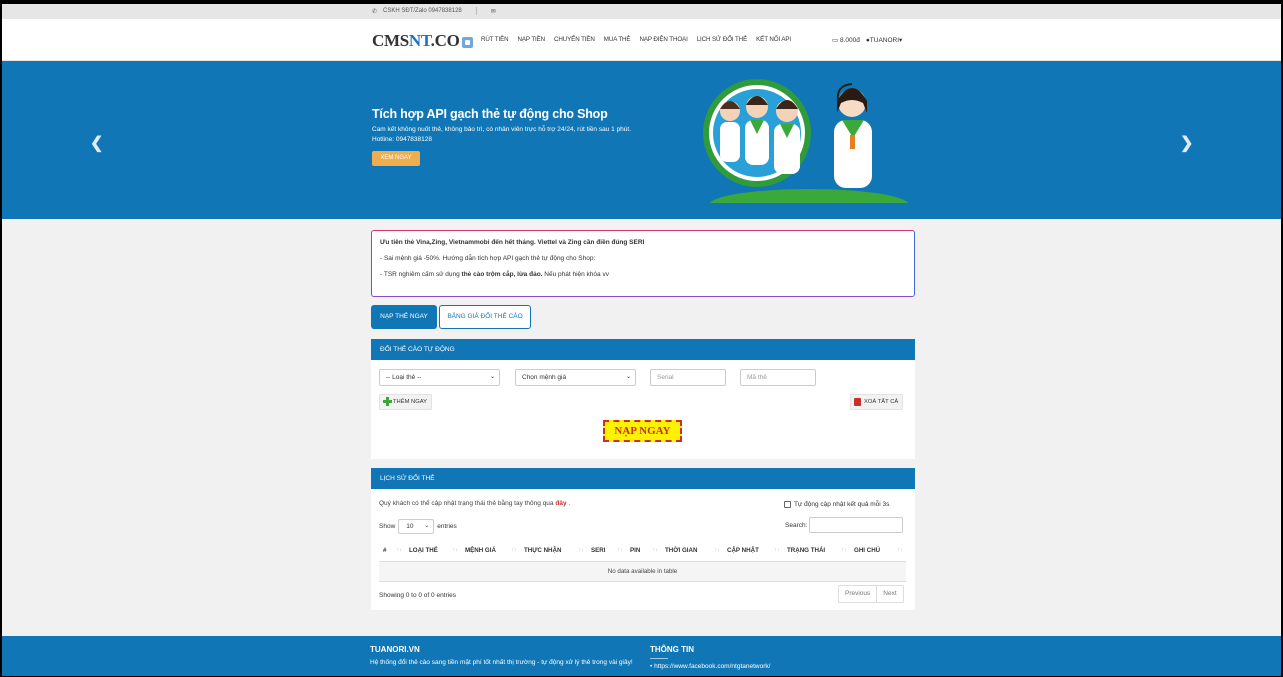 The width and height of the screenshot is (1283, 677). What do you see at coordinates (493, 11) in the screenshot?
I see `mail-icon: ✉` at bounding box center [493, 11].